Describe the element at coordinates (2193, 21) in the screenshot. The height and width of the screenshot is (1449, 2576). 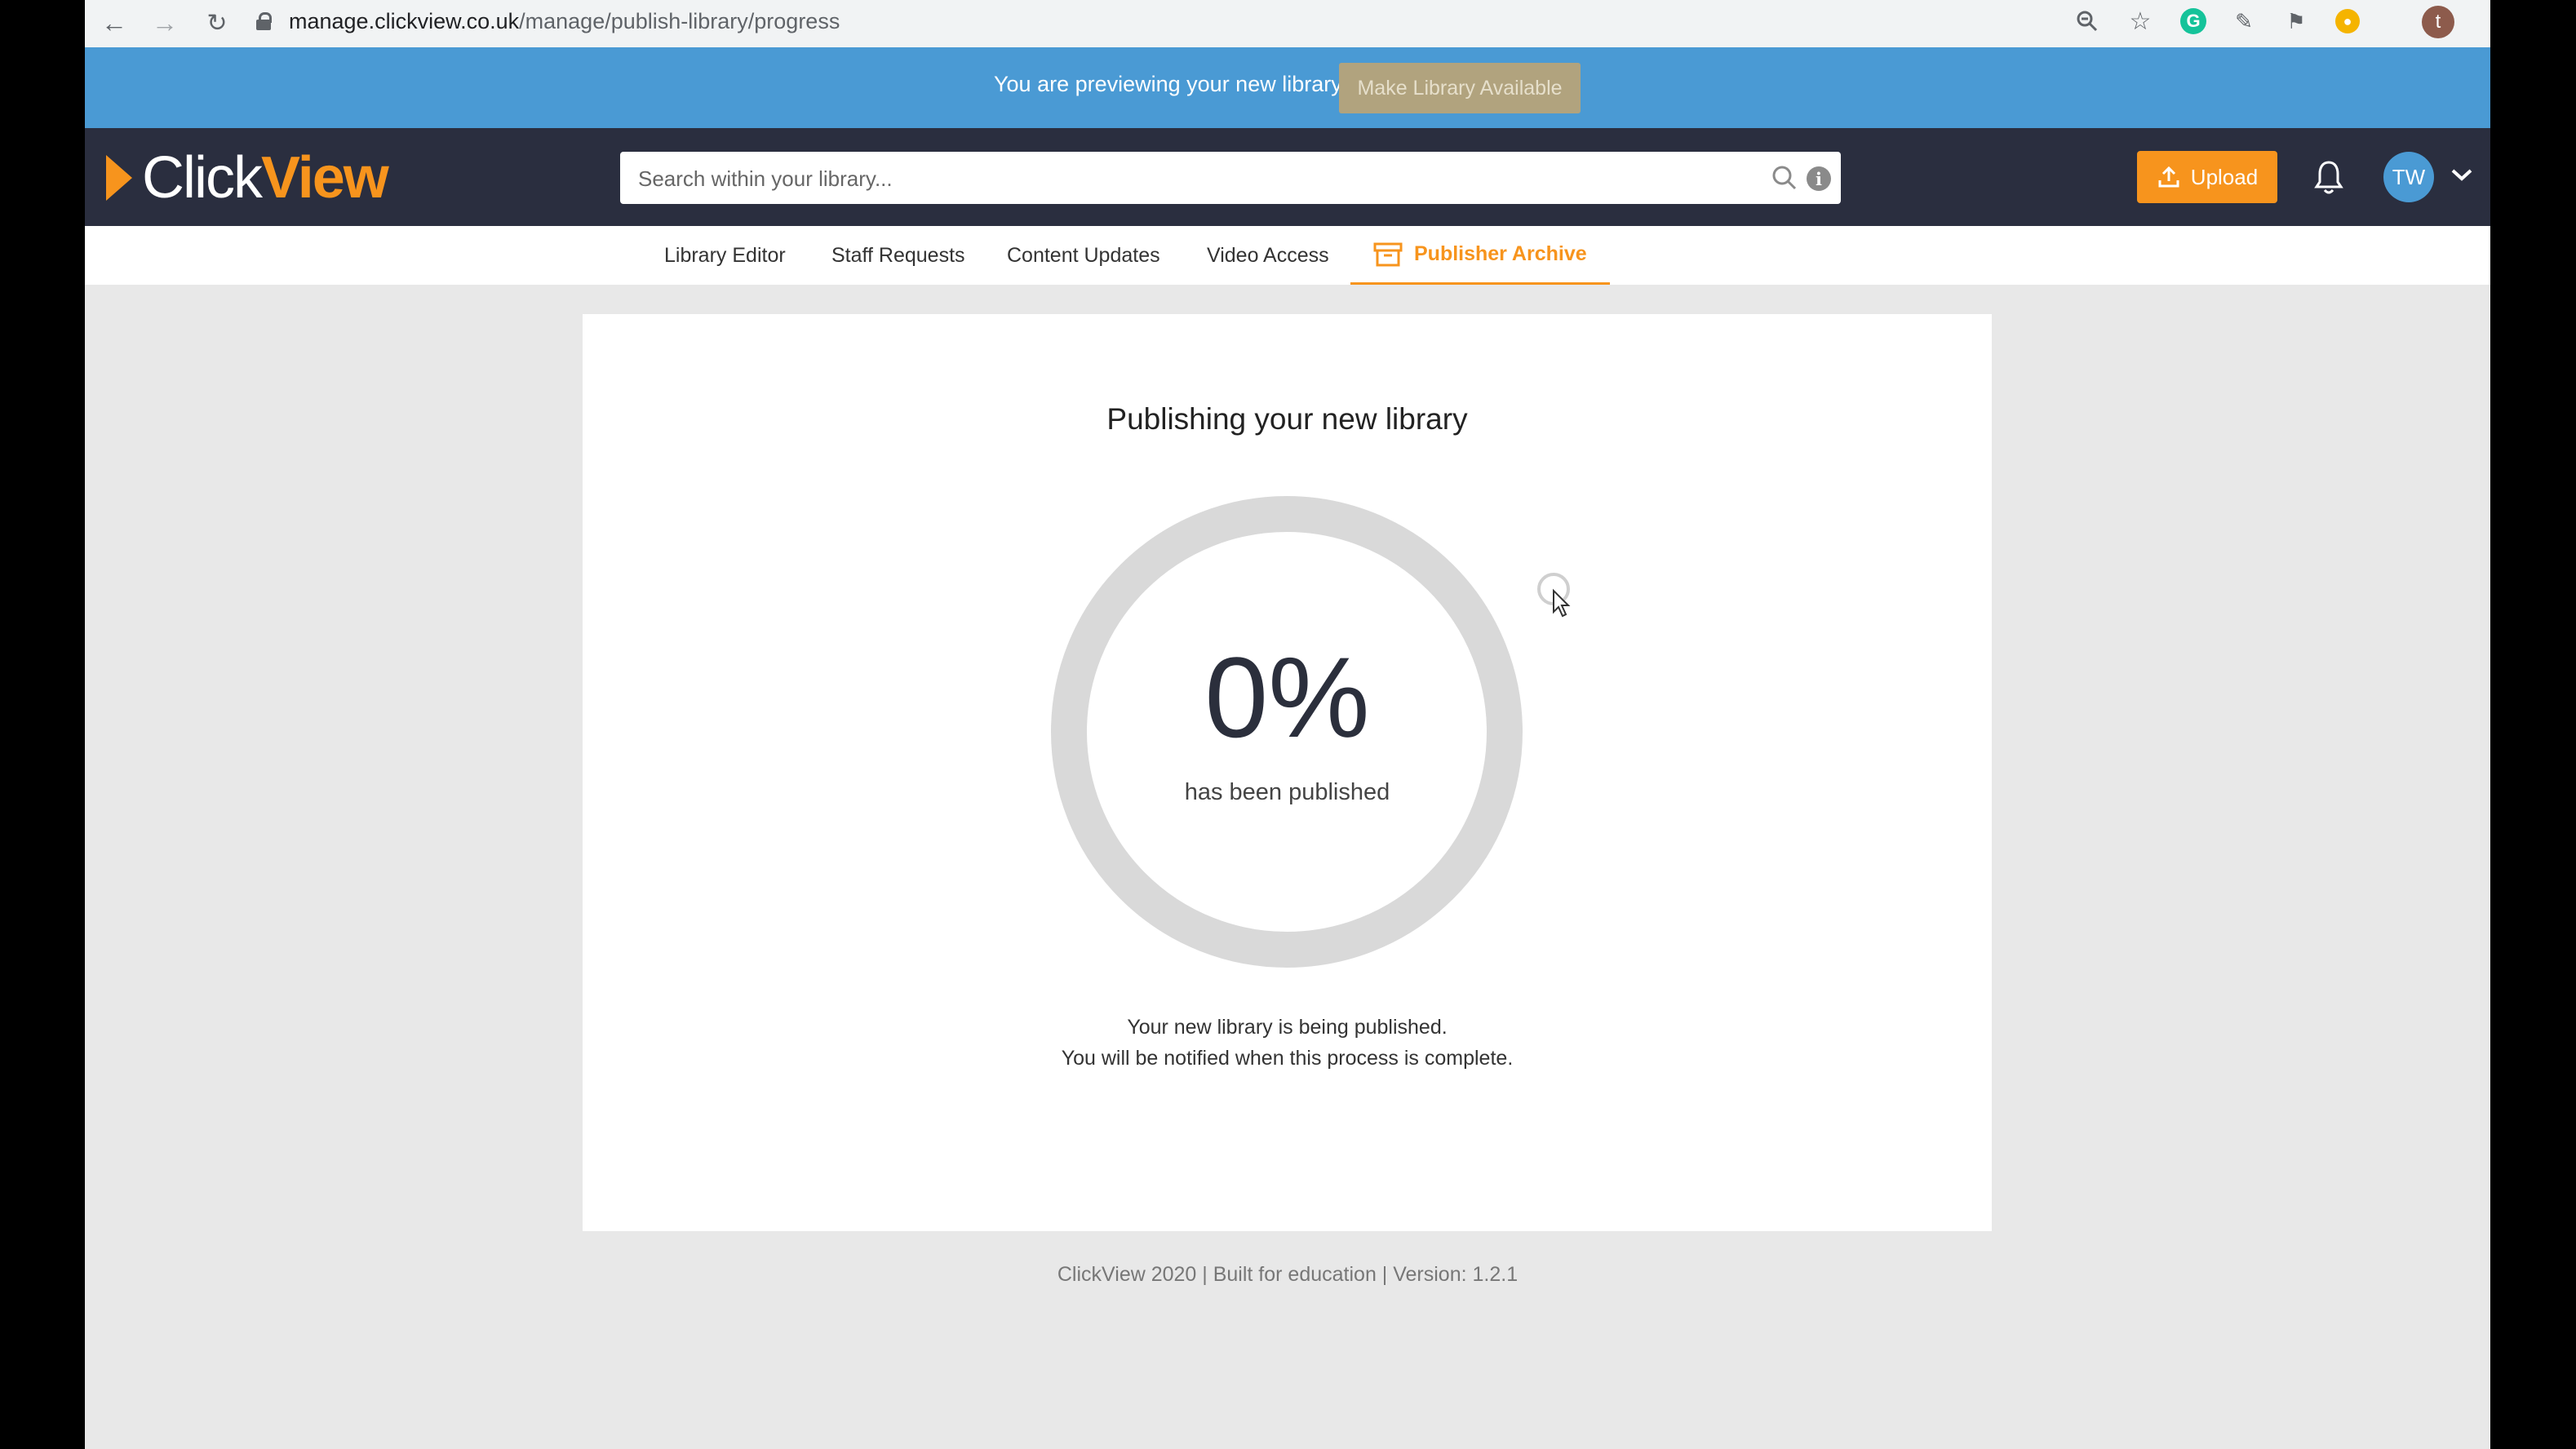
I see `grammarly-icon: G` at that location.